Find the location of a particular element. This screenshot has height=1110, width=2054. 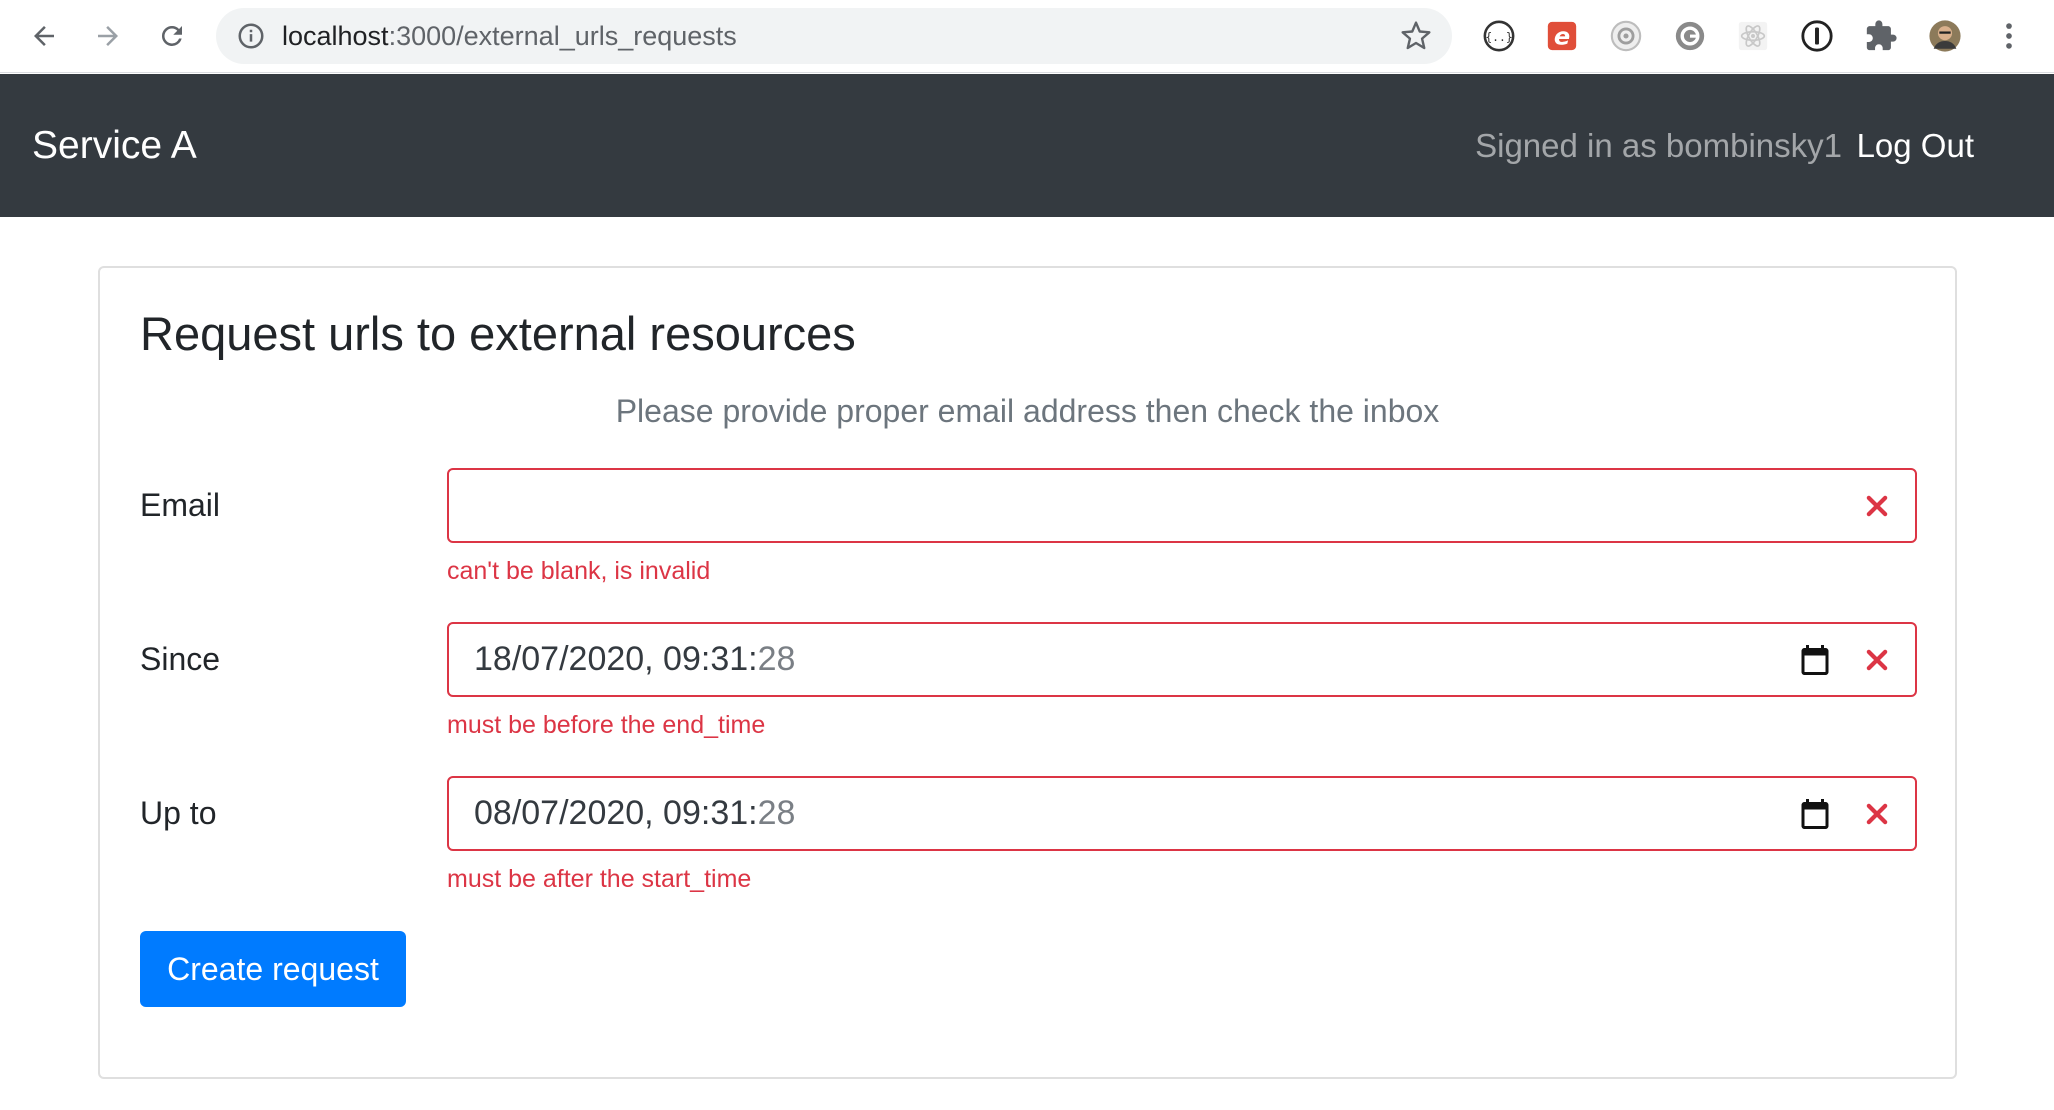

since-error: must be before the end_time is located at coordinates (606, 725).